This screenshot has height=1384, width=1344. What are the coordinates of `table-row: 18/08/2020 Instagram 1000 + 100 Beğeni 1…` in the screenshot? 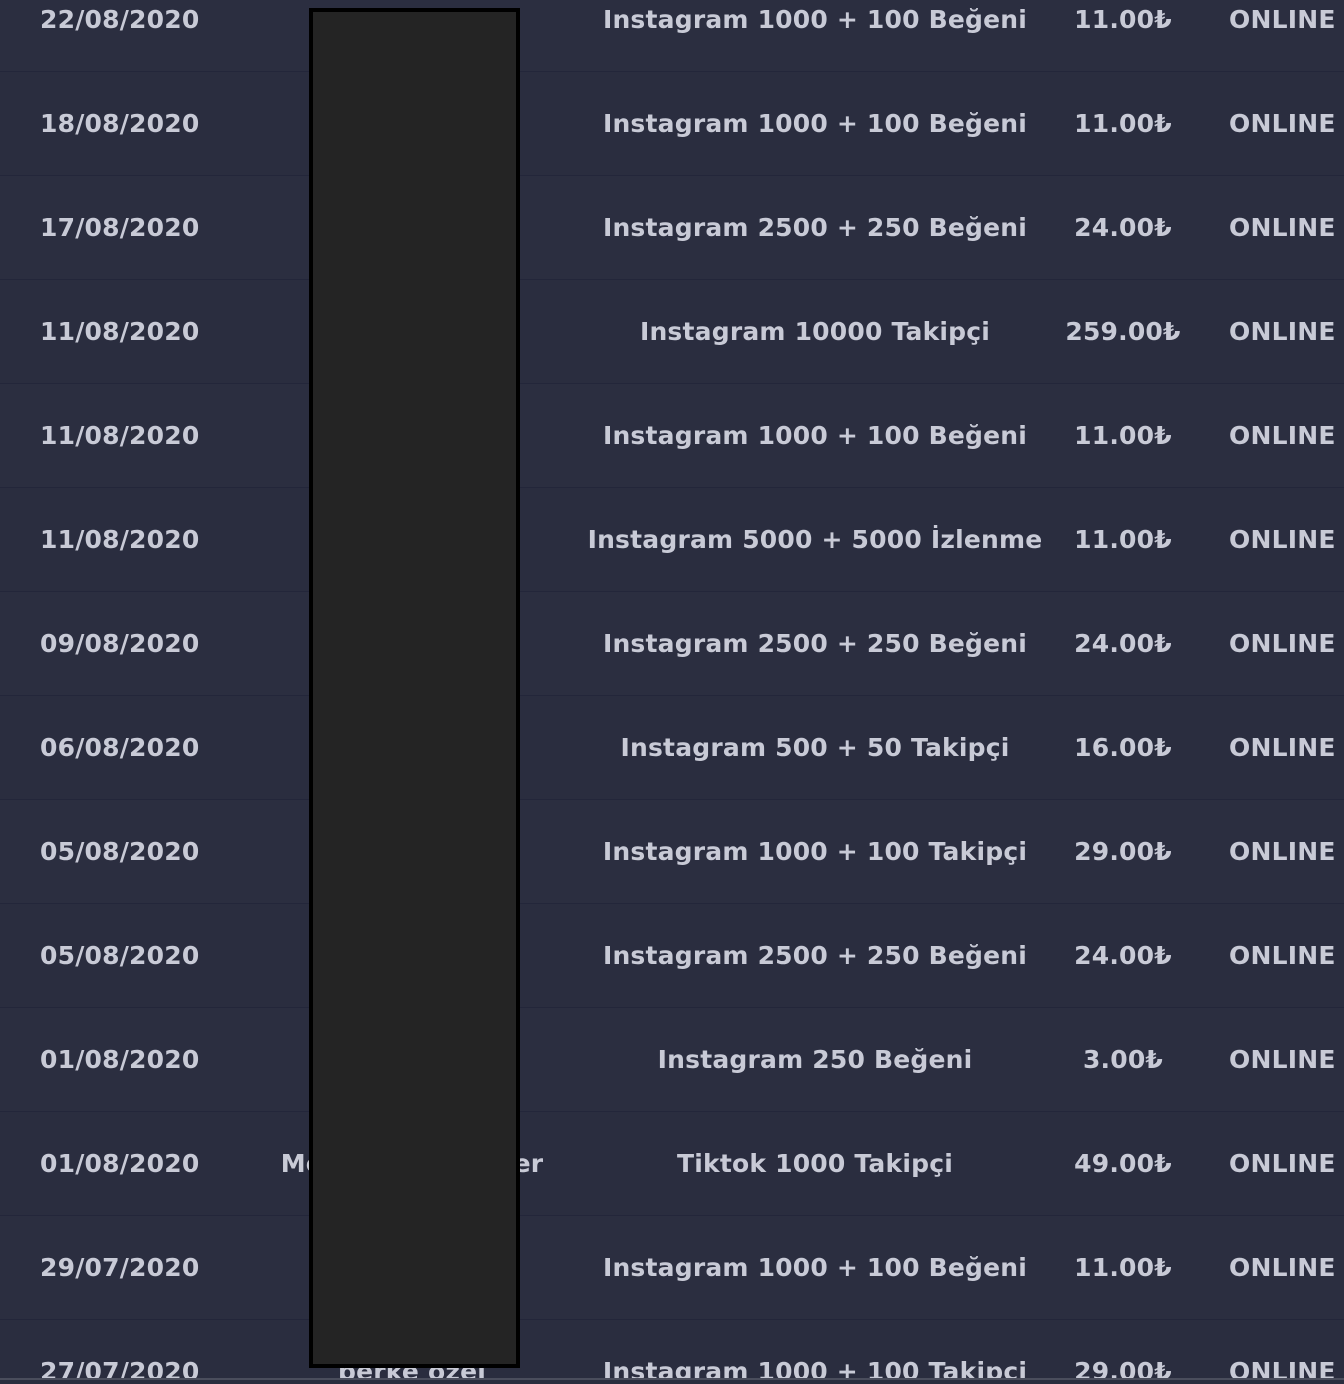 It's located at (672, 124).